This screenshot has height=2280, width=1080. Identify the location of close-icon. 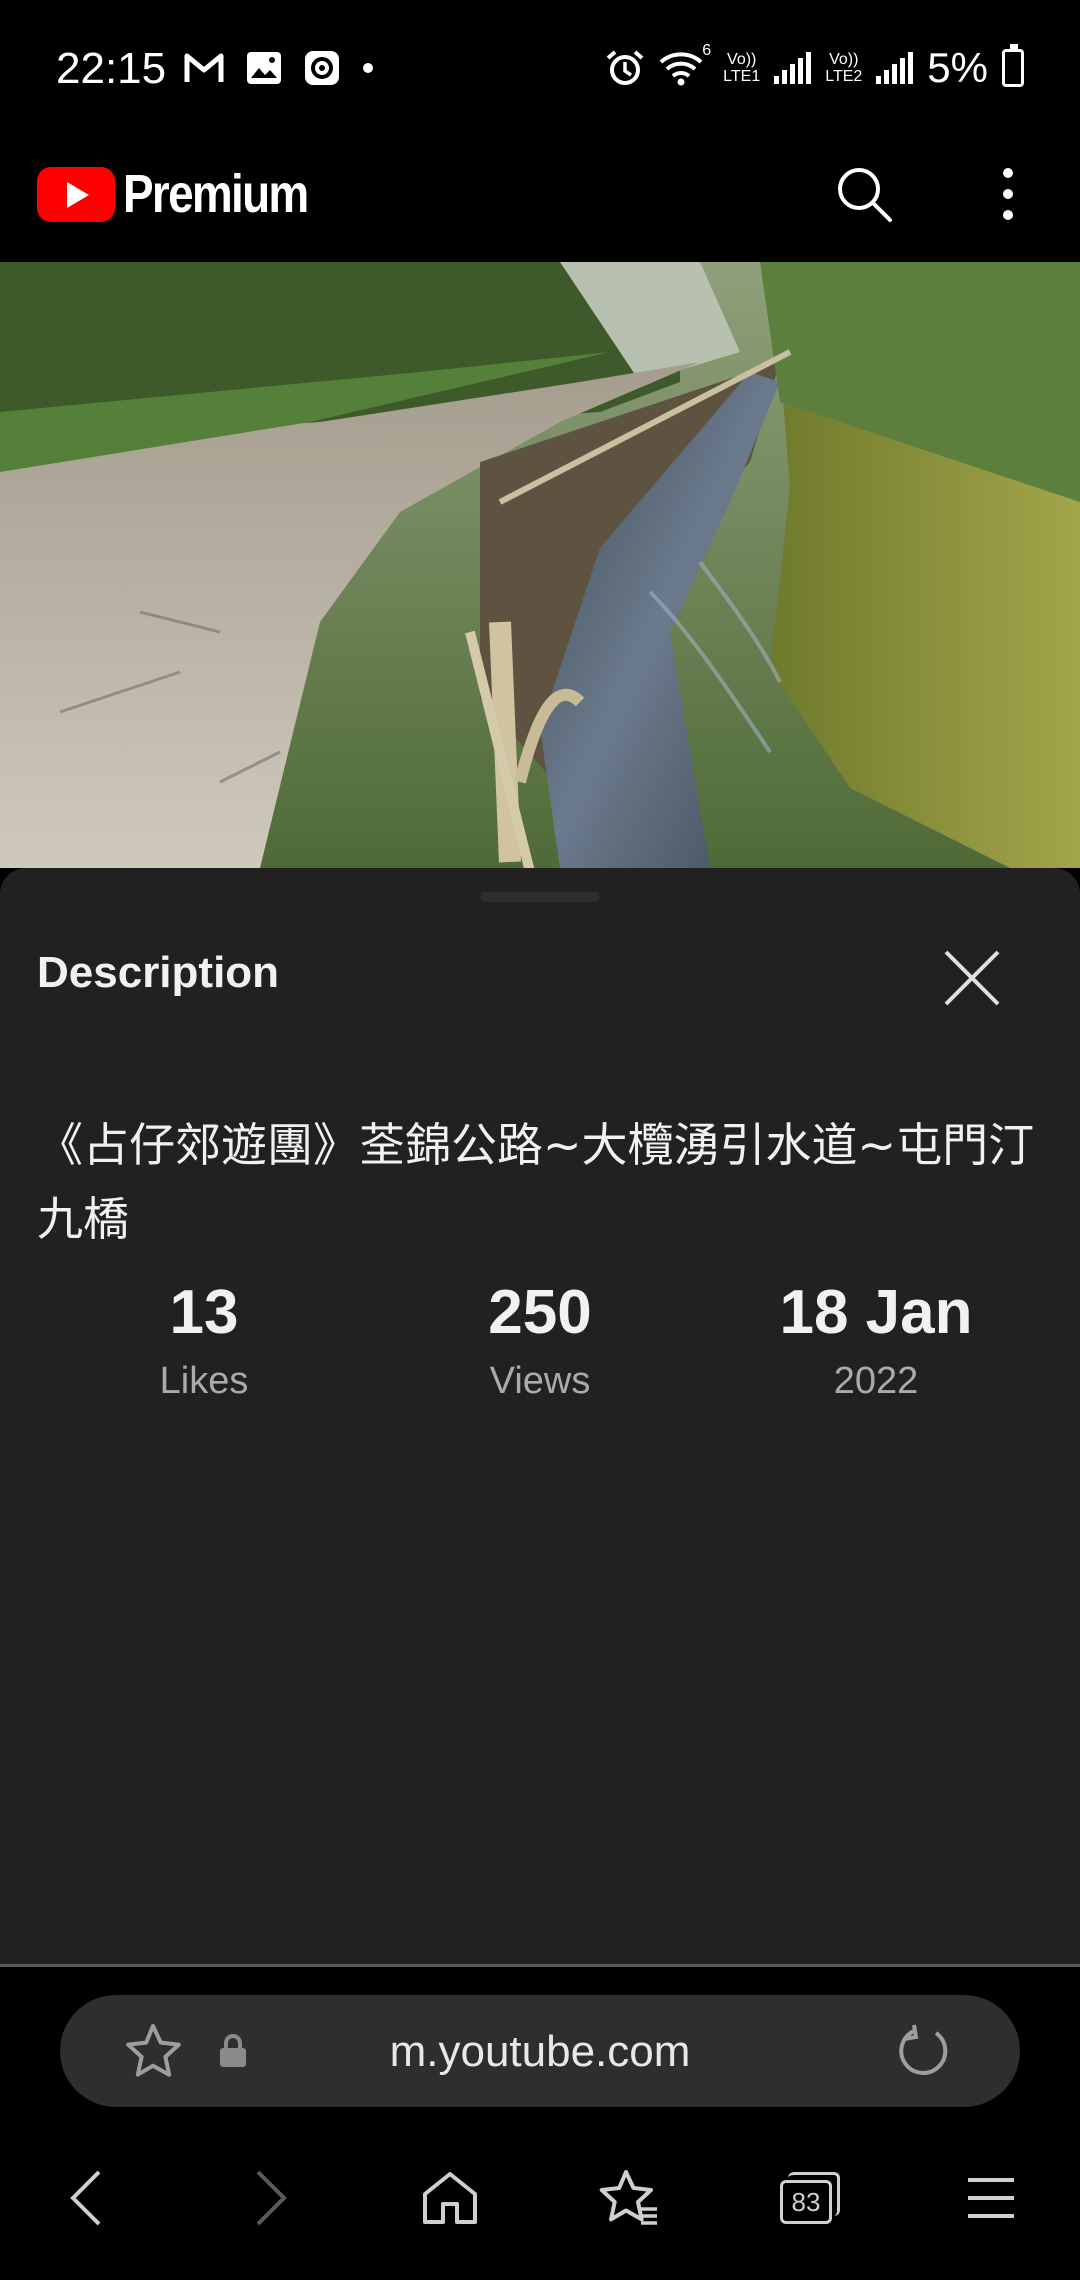
(972, 978).